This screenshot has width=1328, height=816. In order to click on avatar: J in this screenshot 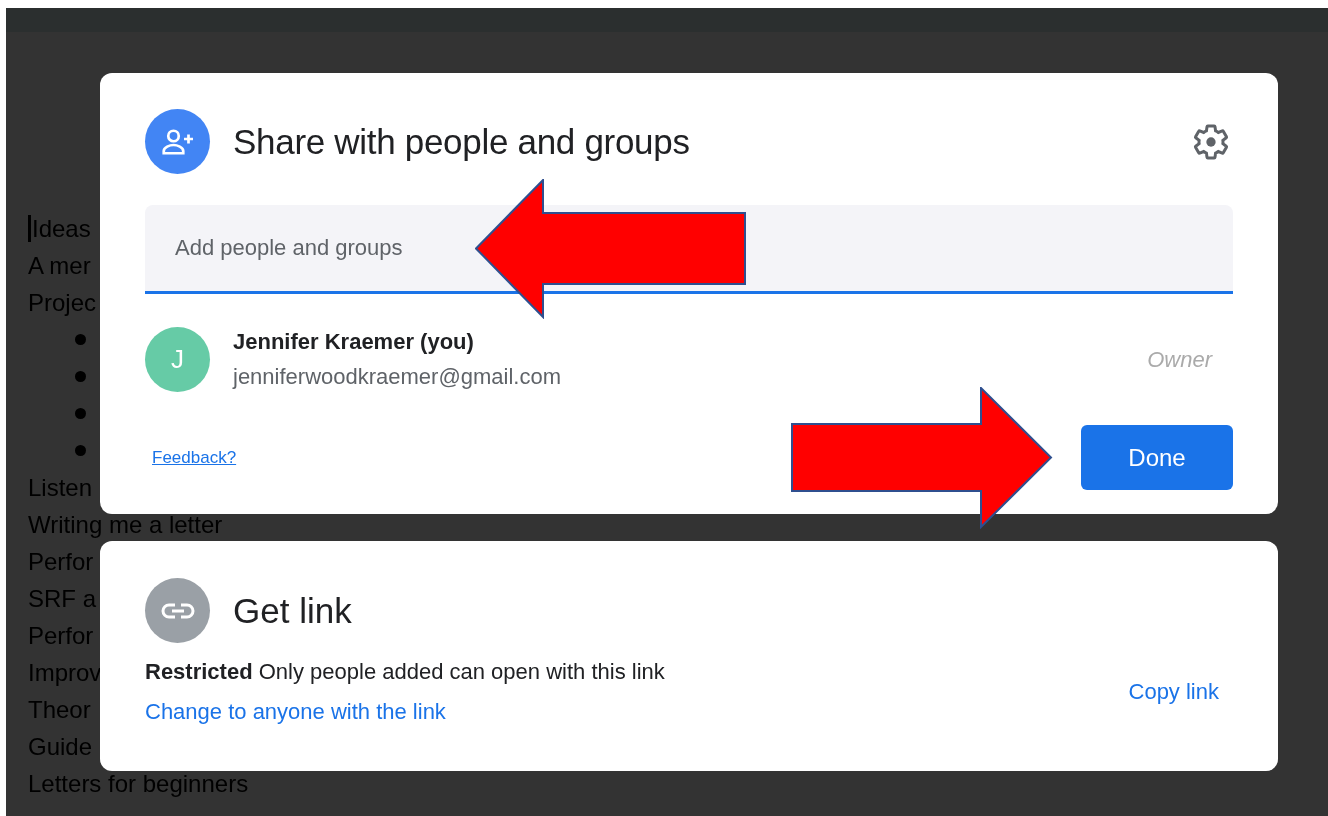, I will do `click(177, 359)`.